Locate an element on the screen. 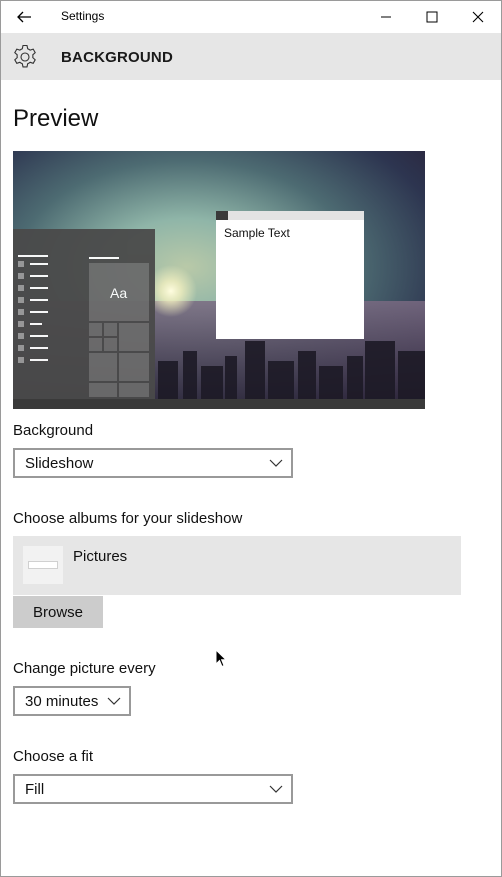  albums-label: Choose albums for your slideshow is located at coordinates (128, 518).